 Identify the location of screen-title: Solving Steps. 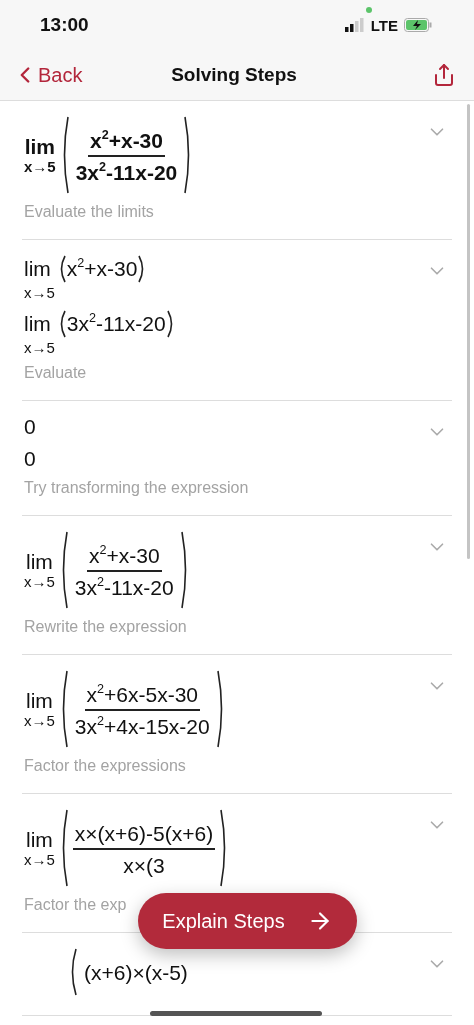
(234, 75).